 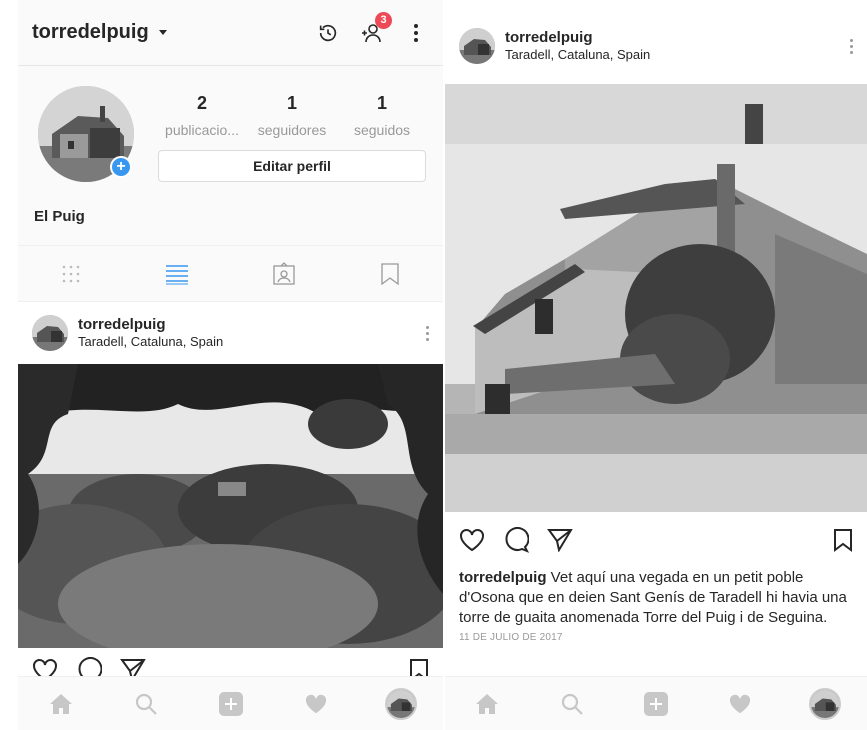 What do you see at coordinates (516, 540) in the screenshot?
I see `comment-icon` at bounding box center [516, 540].